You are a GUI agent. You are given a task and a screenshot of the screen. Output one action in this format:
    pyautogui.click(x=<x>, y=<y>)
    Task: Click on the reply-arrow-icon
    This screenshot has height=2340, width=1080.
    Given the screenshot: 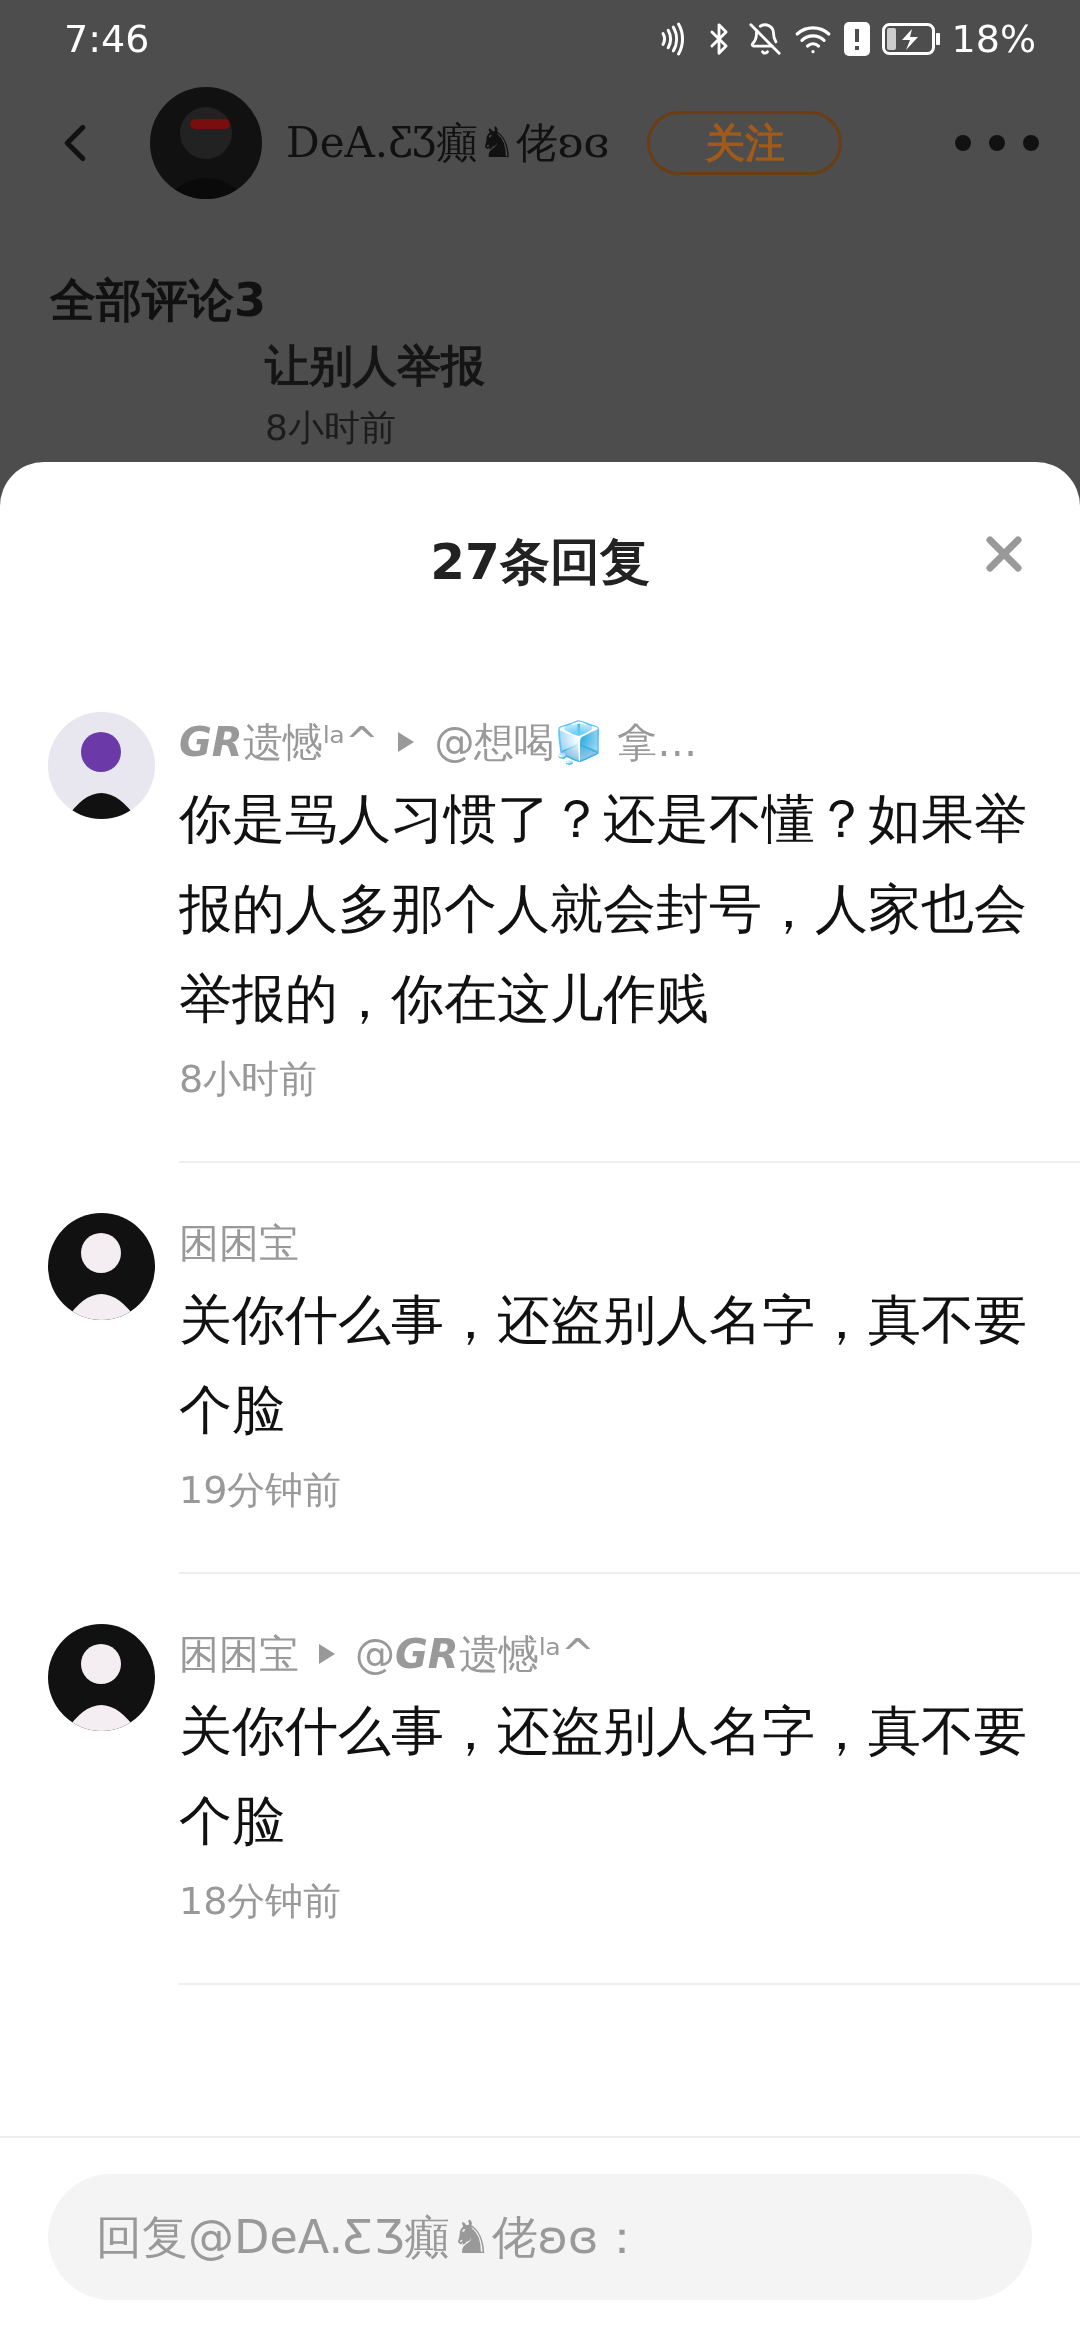 What is the action you would take?
    pyautogui.click(x=327, y=1654)
    